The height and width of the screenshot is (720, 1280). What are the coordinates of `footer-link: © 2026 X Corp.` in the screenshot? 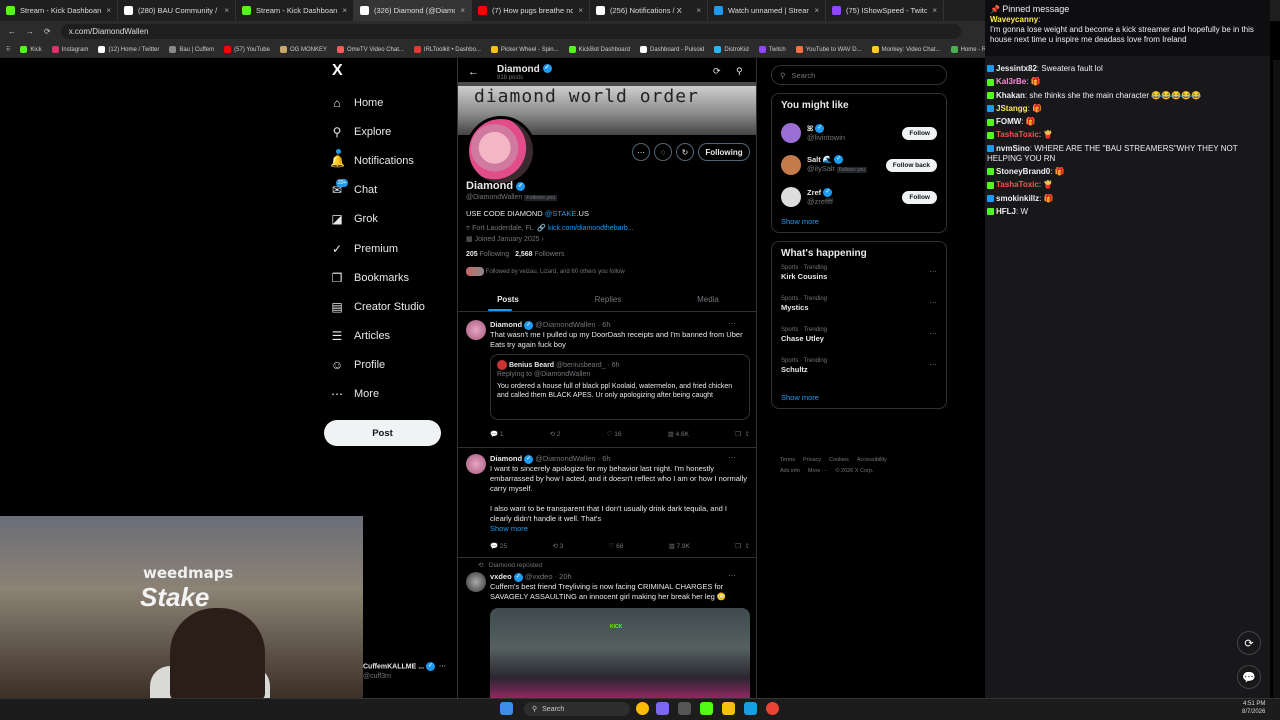 It's located at (854, 471).